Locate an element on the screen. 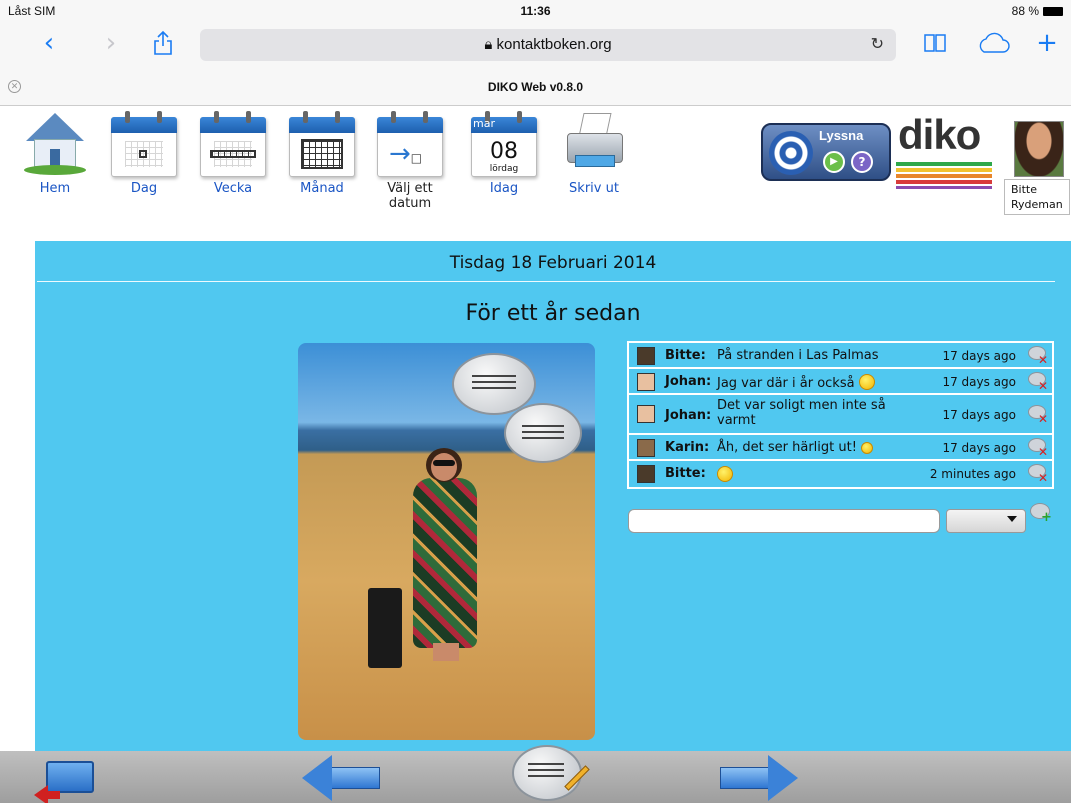  browser-toolbar: ‹ › 🔒︎ kontaktboken.org ↻ + is located at coordinates (535, 46).